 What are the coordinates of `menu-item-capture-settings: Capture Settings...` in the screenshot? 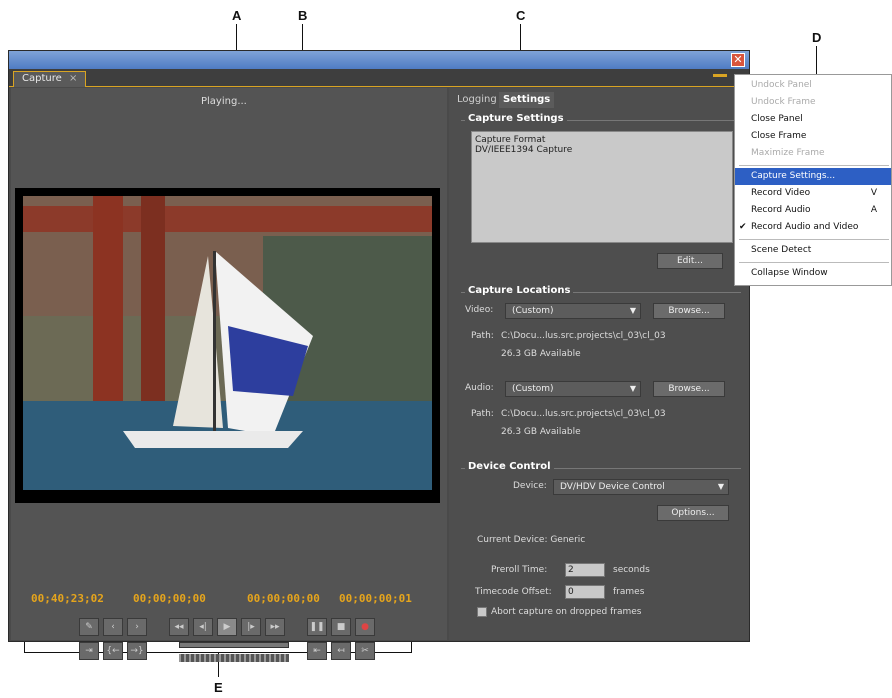 It's located at (813, 176).